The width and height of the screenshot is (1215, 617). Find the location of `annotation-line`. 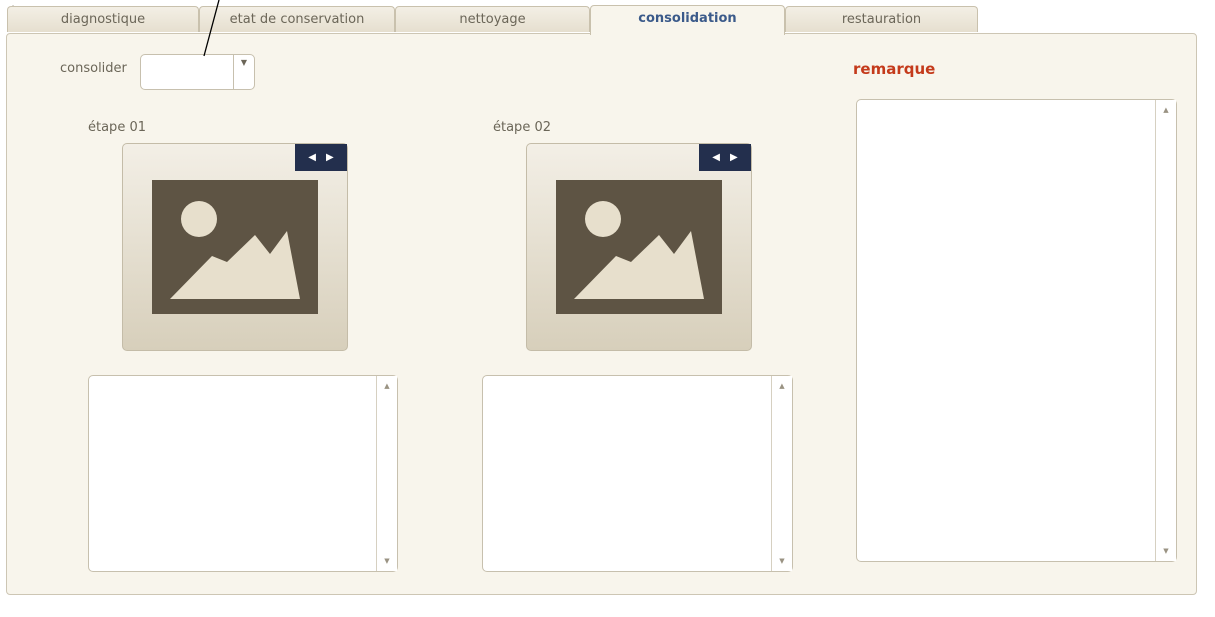

annotation-line is located at coordinates (211, 28).